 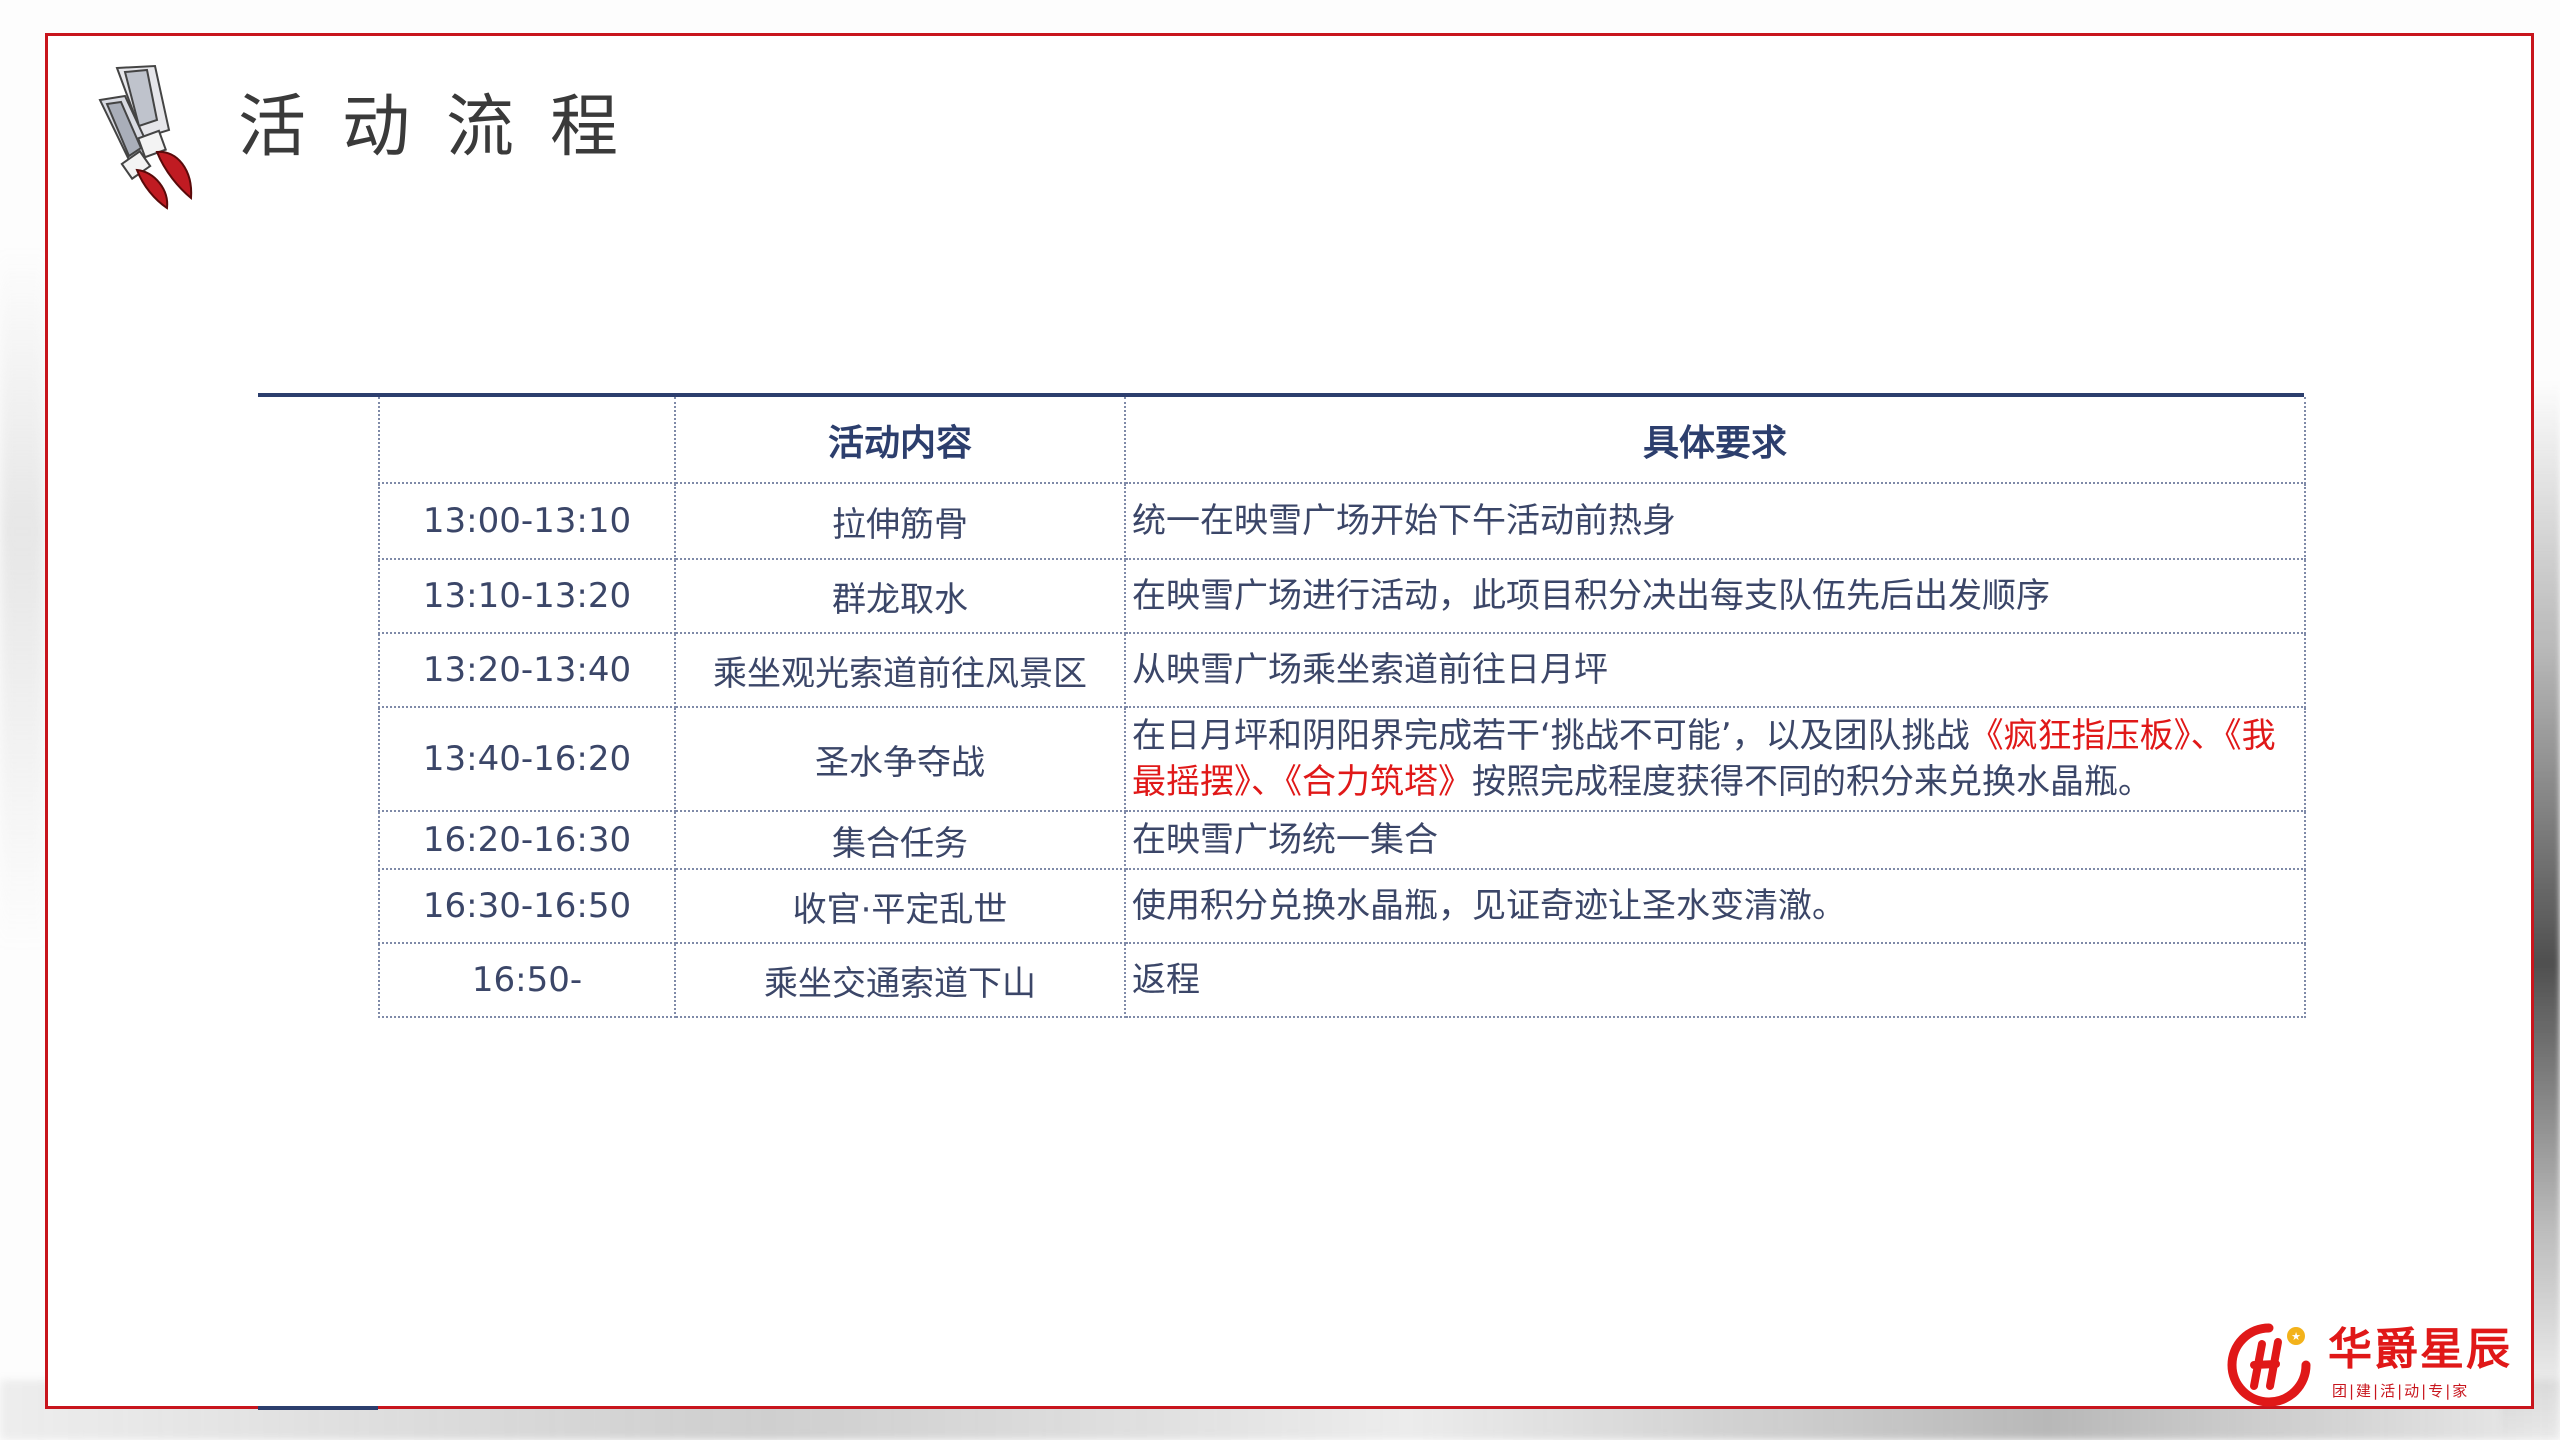 What do you see at coordinates (900, 840) in the screenshot?
I see `row-activity: 集合任务` at bounding box center [900, 840].